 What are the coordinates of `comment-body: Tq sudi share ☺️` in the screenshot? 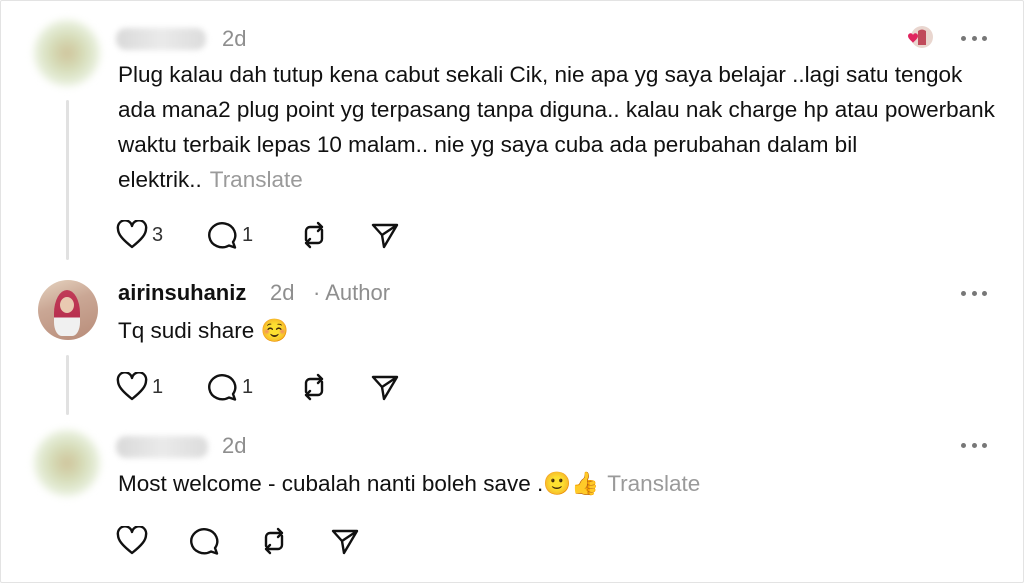 It's located at (203, 330).